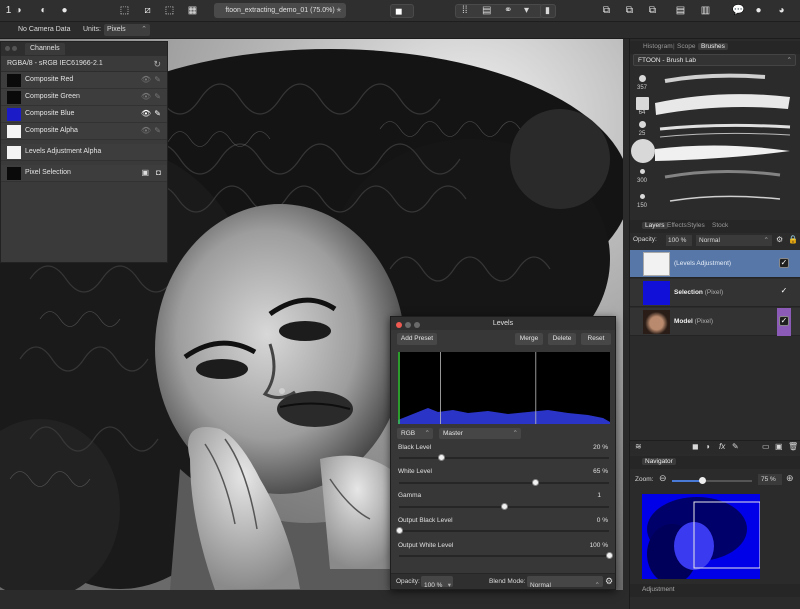  I want to click on reset-button: Reset, so click(596, 339).